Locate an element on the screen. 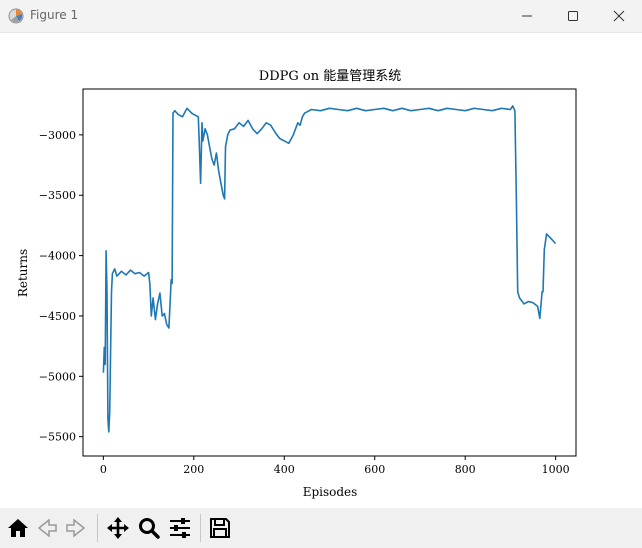 The width and height of the screenshot is (642, 548). minimize-icon is located at coordinates (527, 16).